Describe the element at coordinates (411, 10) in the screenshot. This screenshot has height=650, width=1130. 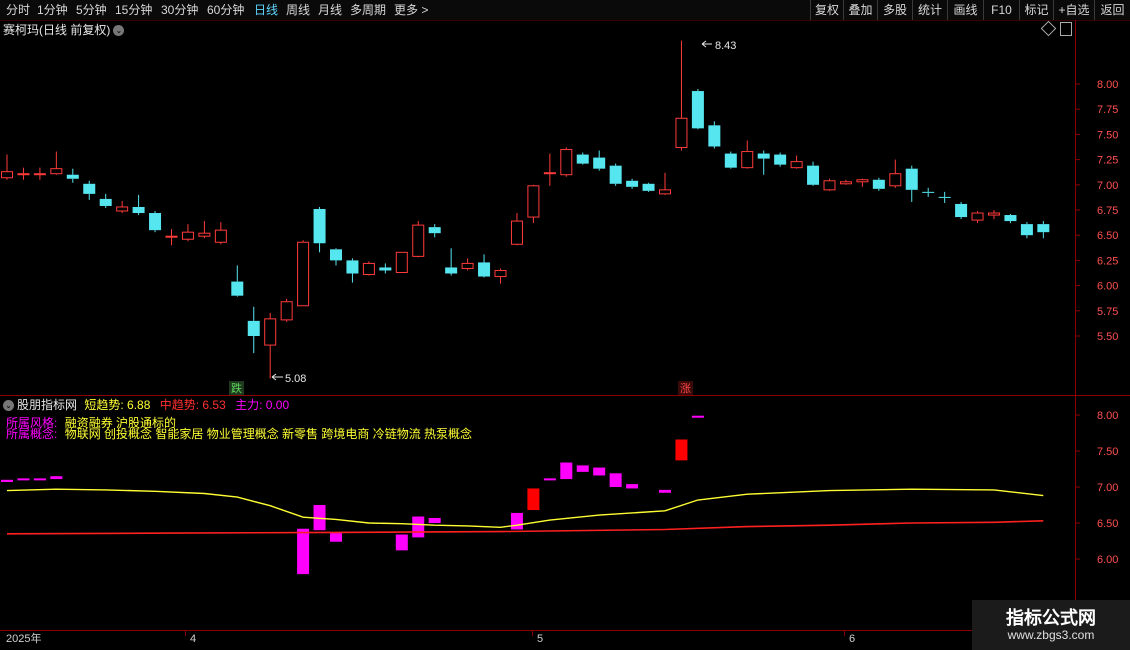
I see `period-tab-more: 更多 >` at that location.